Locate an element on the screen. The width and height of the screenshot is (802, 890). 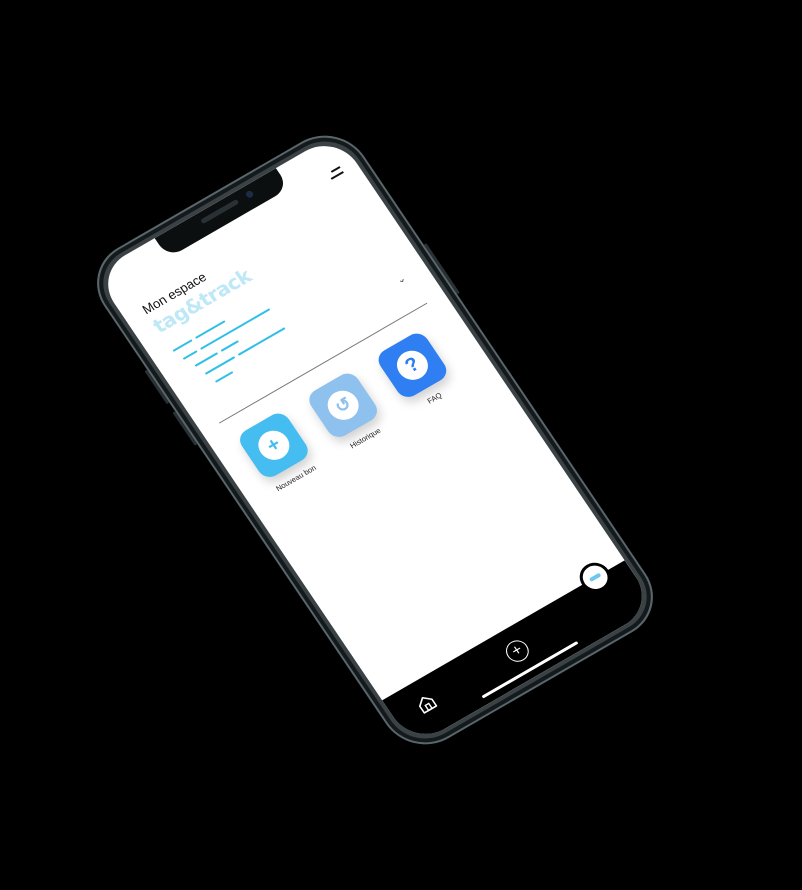
history-icon: ↺ is located at coordinates (343, 405).